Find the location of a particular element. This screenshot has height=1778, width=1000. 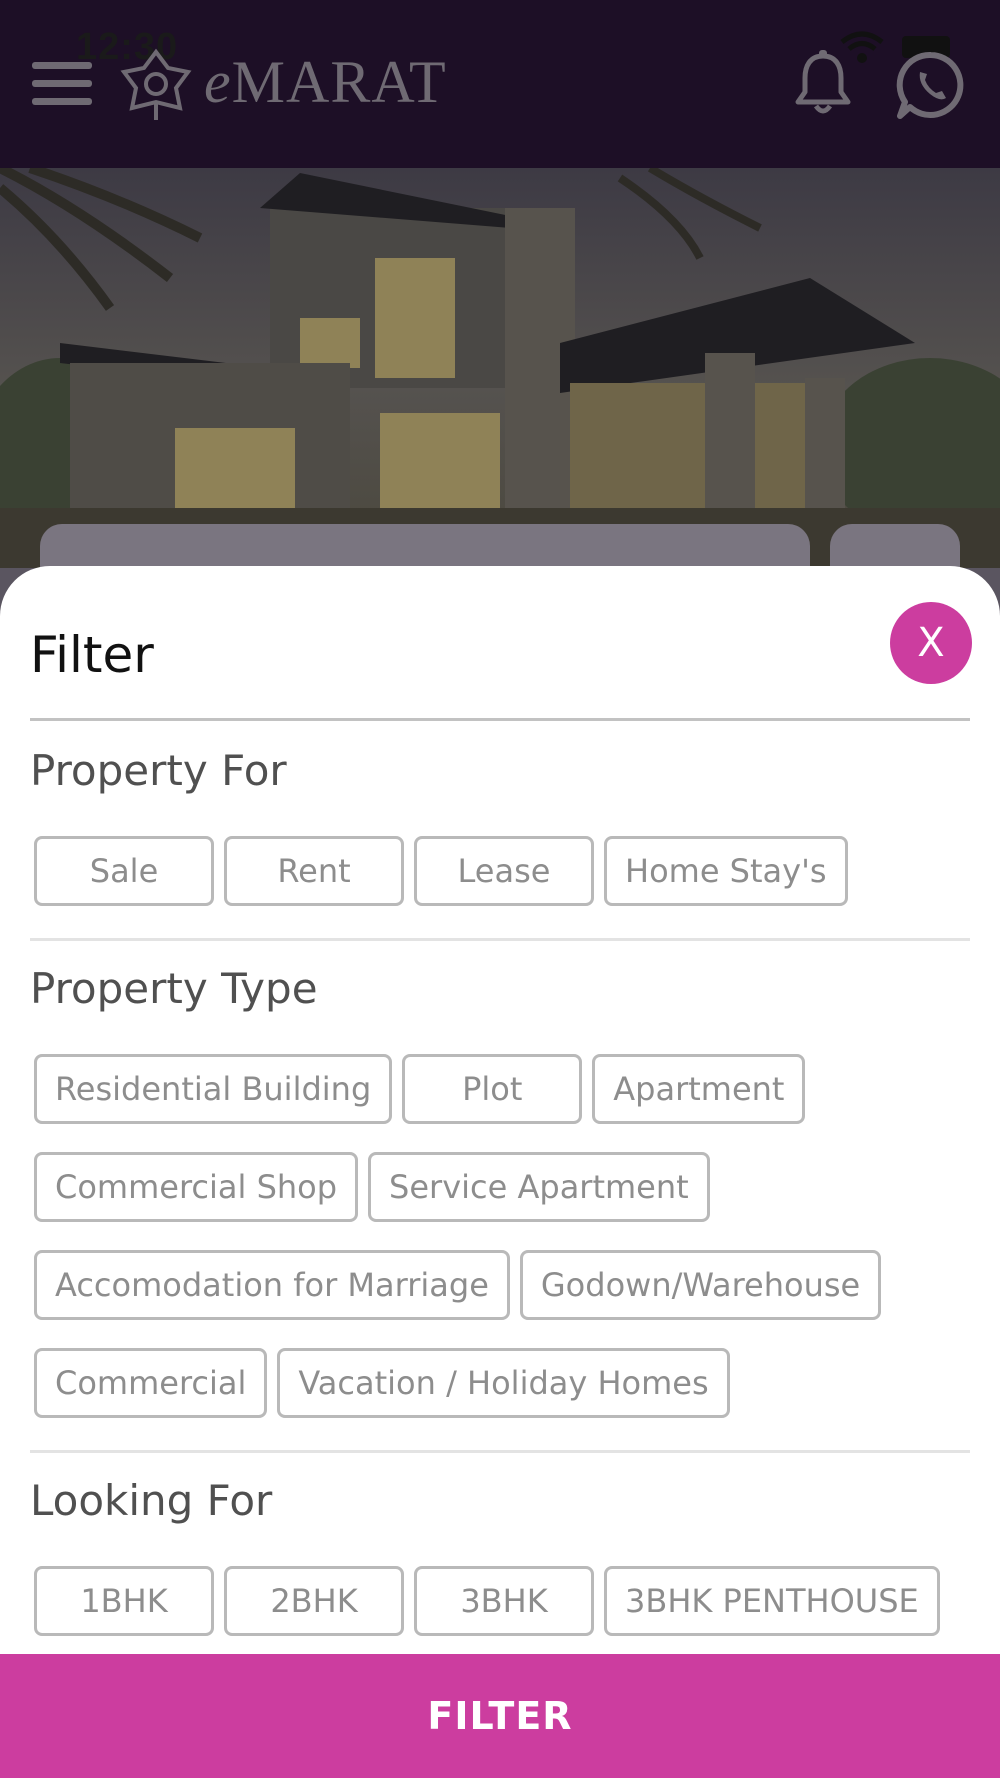

chip-lease: Lease is located at coordinates (504, 871).